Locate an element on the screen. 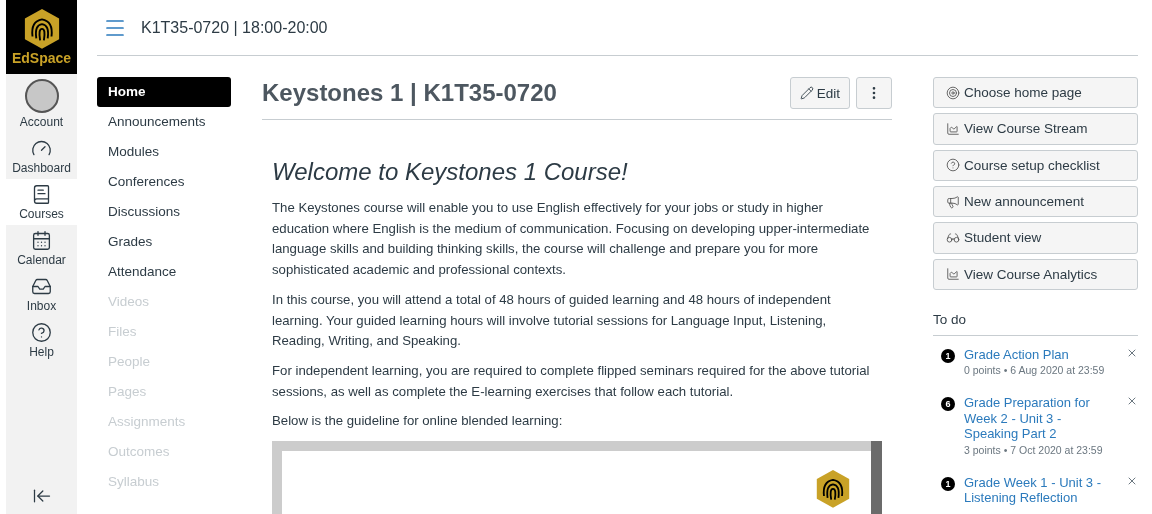 The width and height of the screenshot is (1152, 514). nav-link: Help is located at coordinates (41, 340).